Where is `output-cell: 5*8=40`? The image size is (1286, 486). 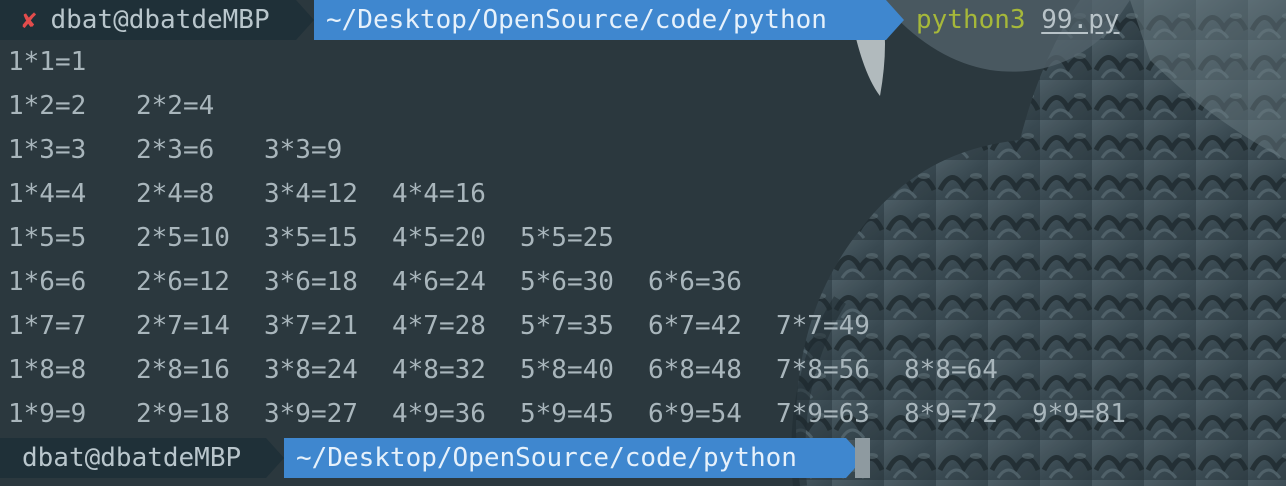
output-cell: 5*8=40 is located at coordinates (567, 370).